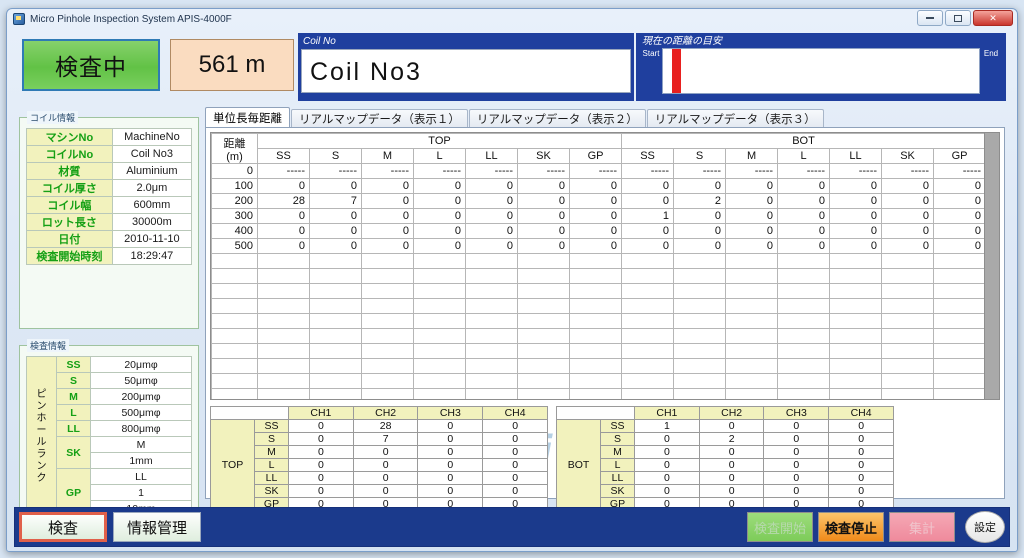 Image resolution: width=1024 pixels, height=558 pixels. What do you see at coordinates (234, 156) in the screenshot?
I see `grid-distance-header-line2: (m)` at bounding box center [234, 156].